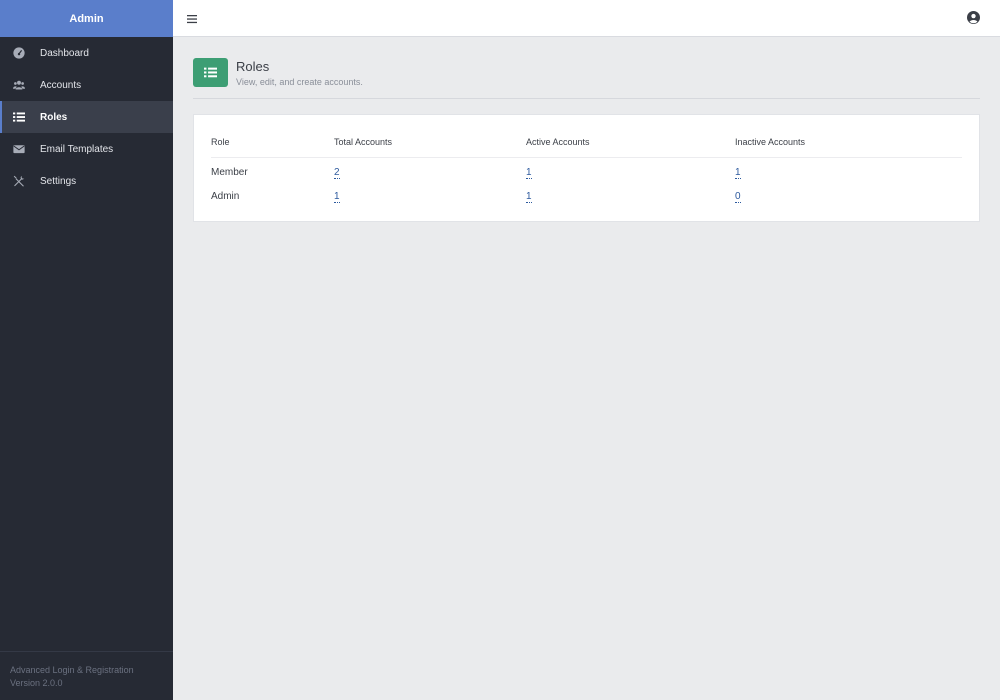 Image resolution: width=1000 pixels, height=700 pixels. I want to click on role-name: Member, so click(229, 172).